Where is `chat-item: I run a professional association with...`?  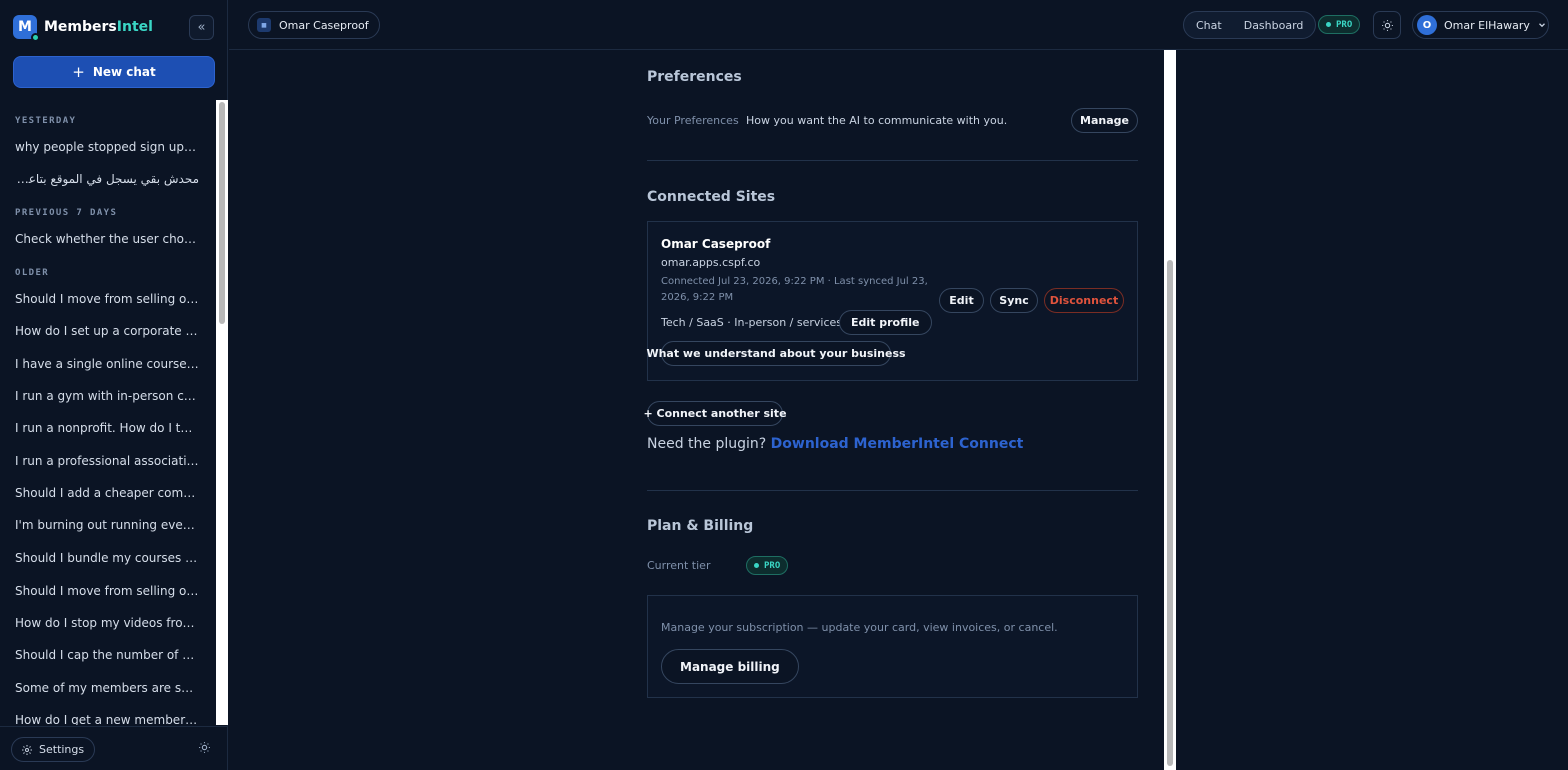
chat-item: I run a professional association with... is located at coordinates (107, 461).